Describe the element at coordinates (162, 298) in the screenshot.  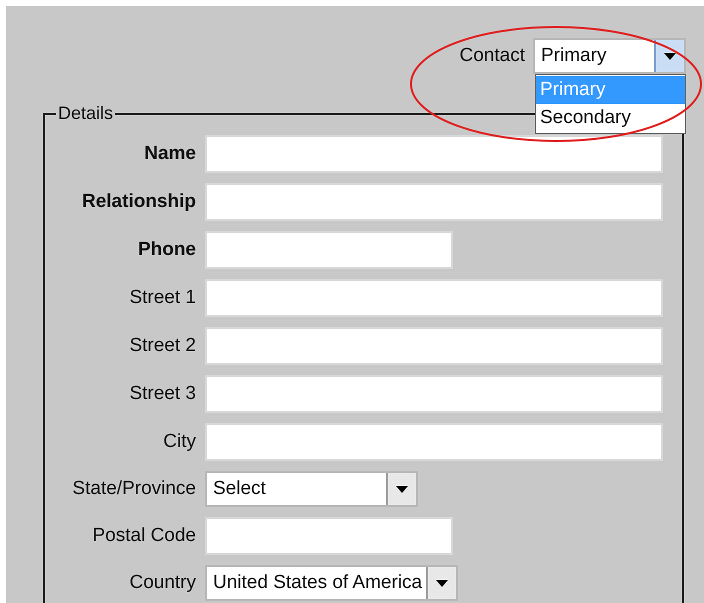
I see `field-label: Street 1` at that location.